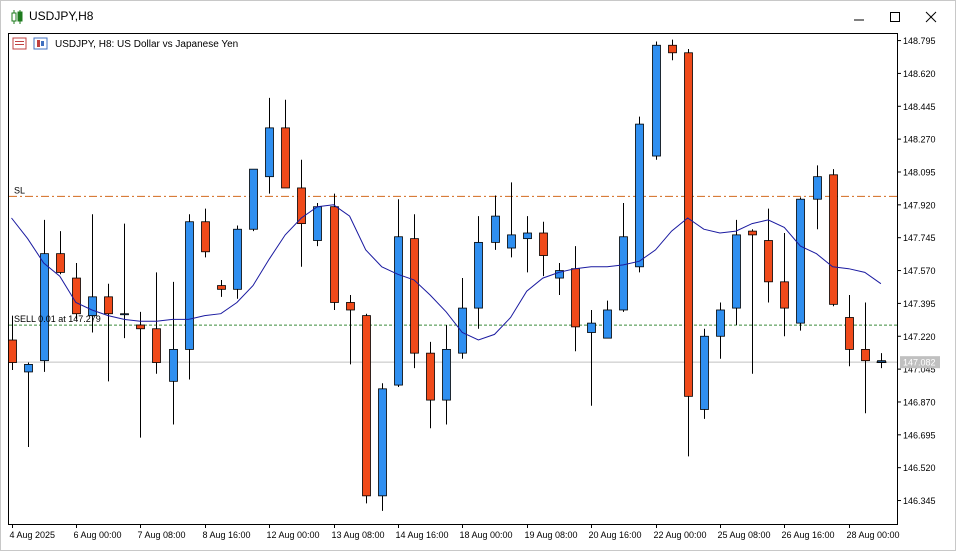 The image size is (956, 555). What do you see at coordinates (125, 43) in the screenshot?
I see `chart-header: USDJPY, H8: US Dollar vs Japanese Yen` at bounding box center [125, 43].